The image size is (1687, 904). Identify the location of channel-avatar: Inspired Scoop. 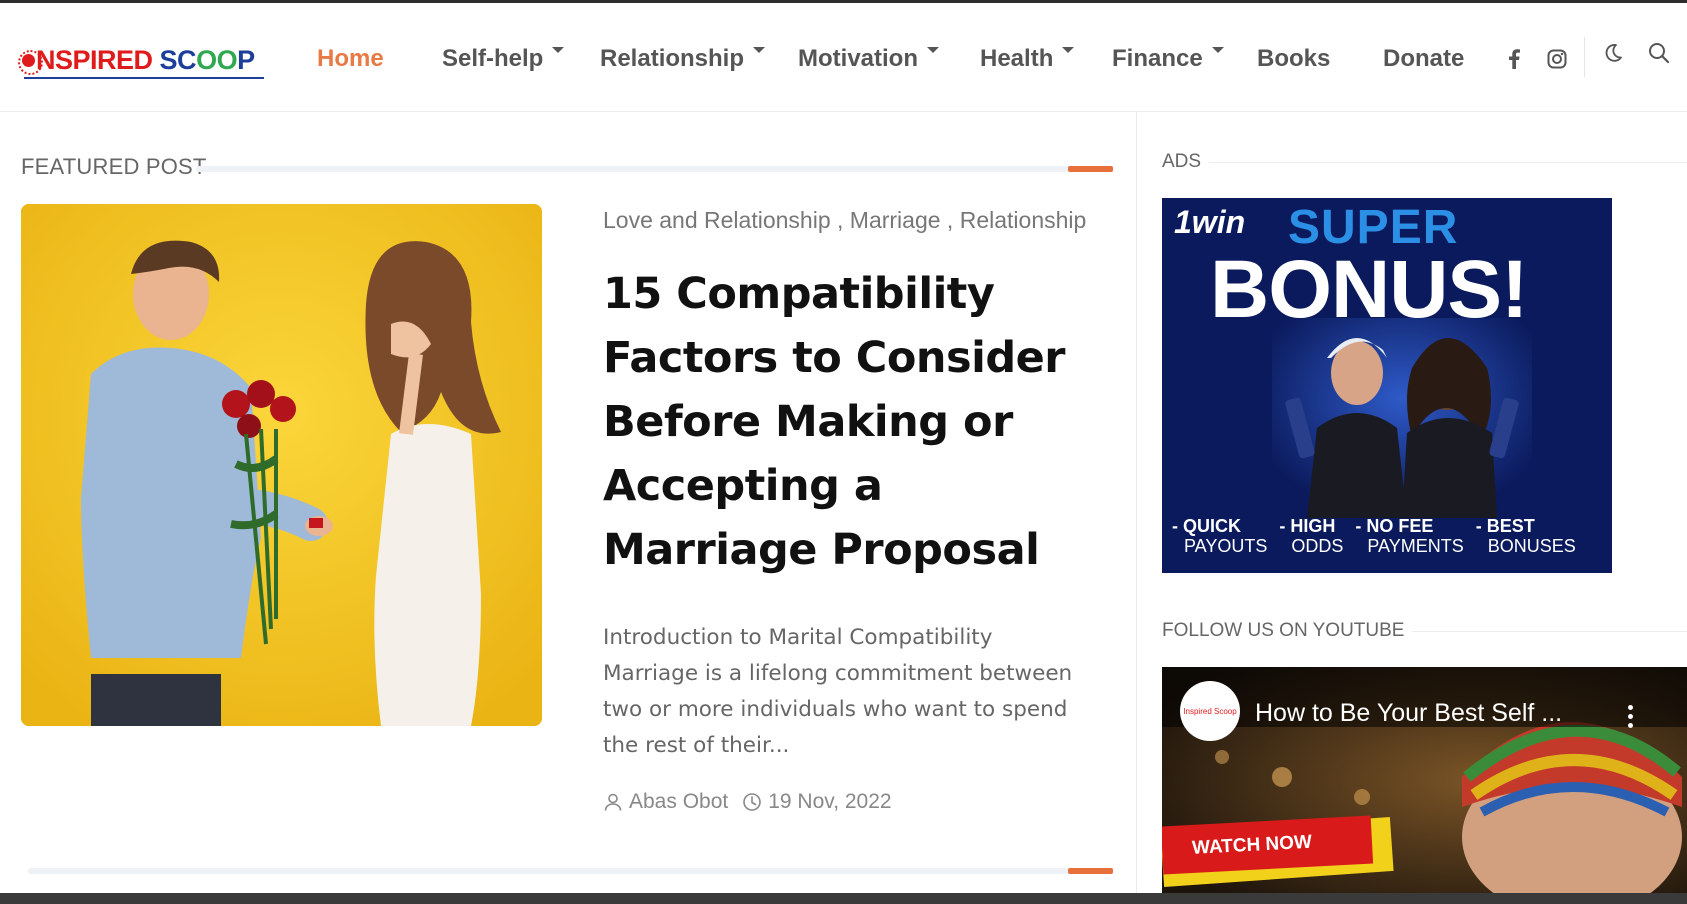
(1210, 711).